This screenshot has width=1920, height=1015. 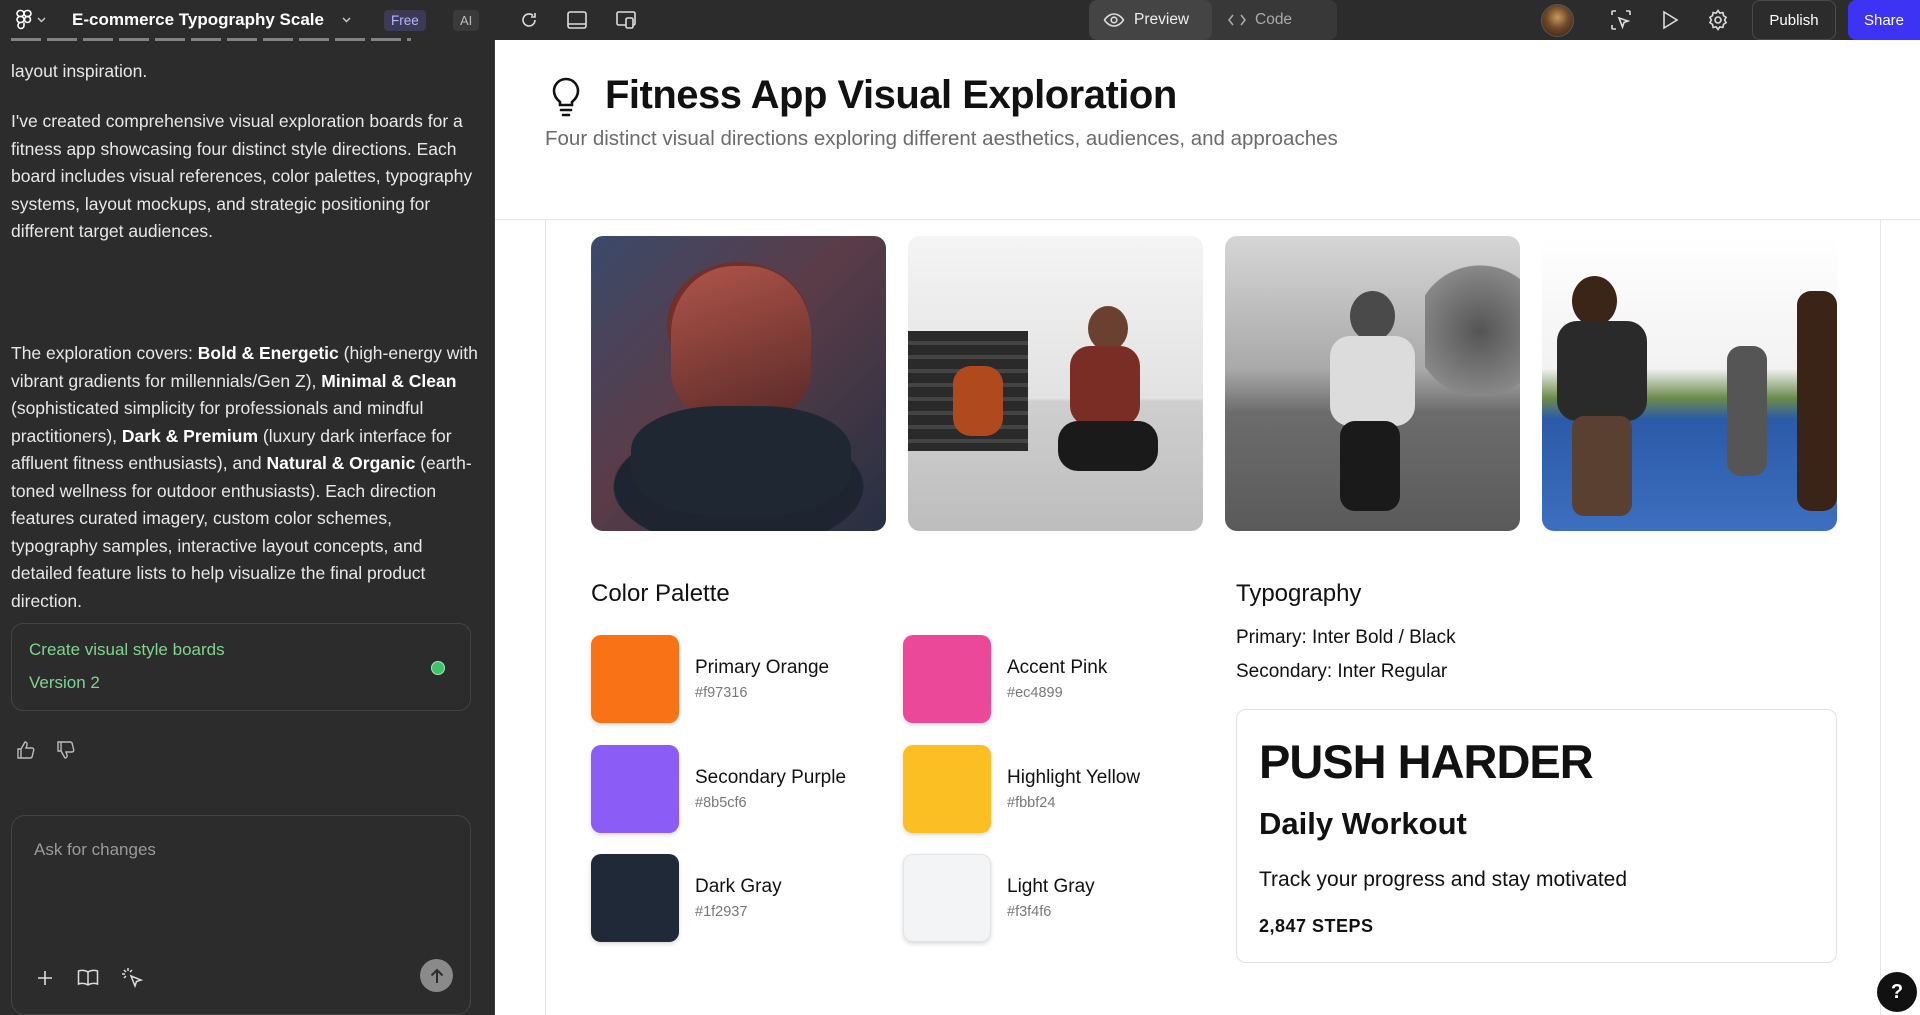 I want to click on typography-secondary: Secondary: Inter Regular, so click(x=1342, y=671).